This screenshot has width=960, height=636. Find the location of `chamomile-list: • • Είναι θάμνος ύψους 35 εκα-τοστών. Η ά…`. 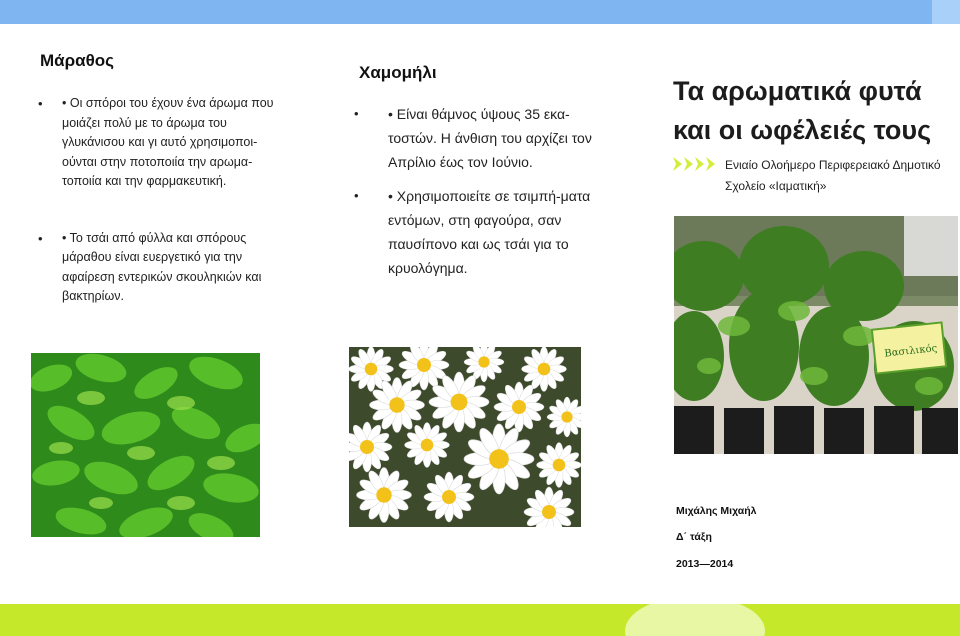

chamomile-list: • • Είναι θάμνος ύψους 35 εκα-τοστών. Η ά… is located at coordinates (485, 196).